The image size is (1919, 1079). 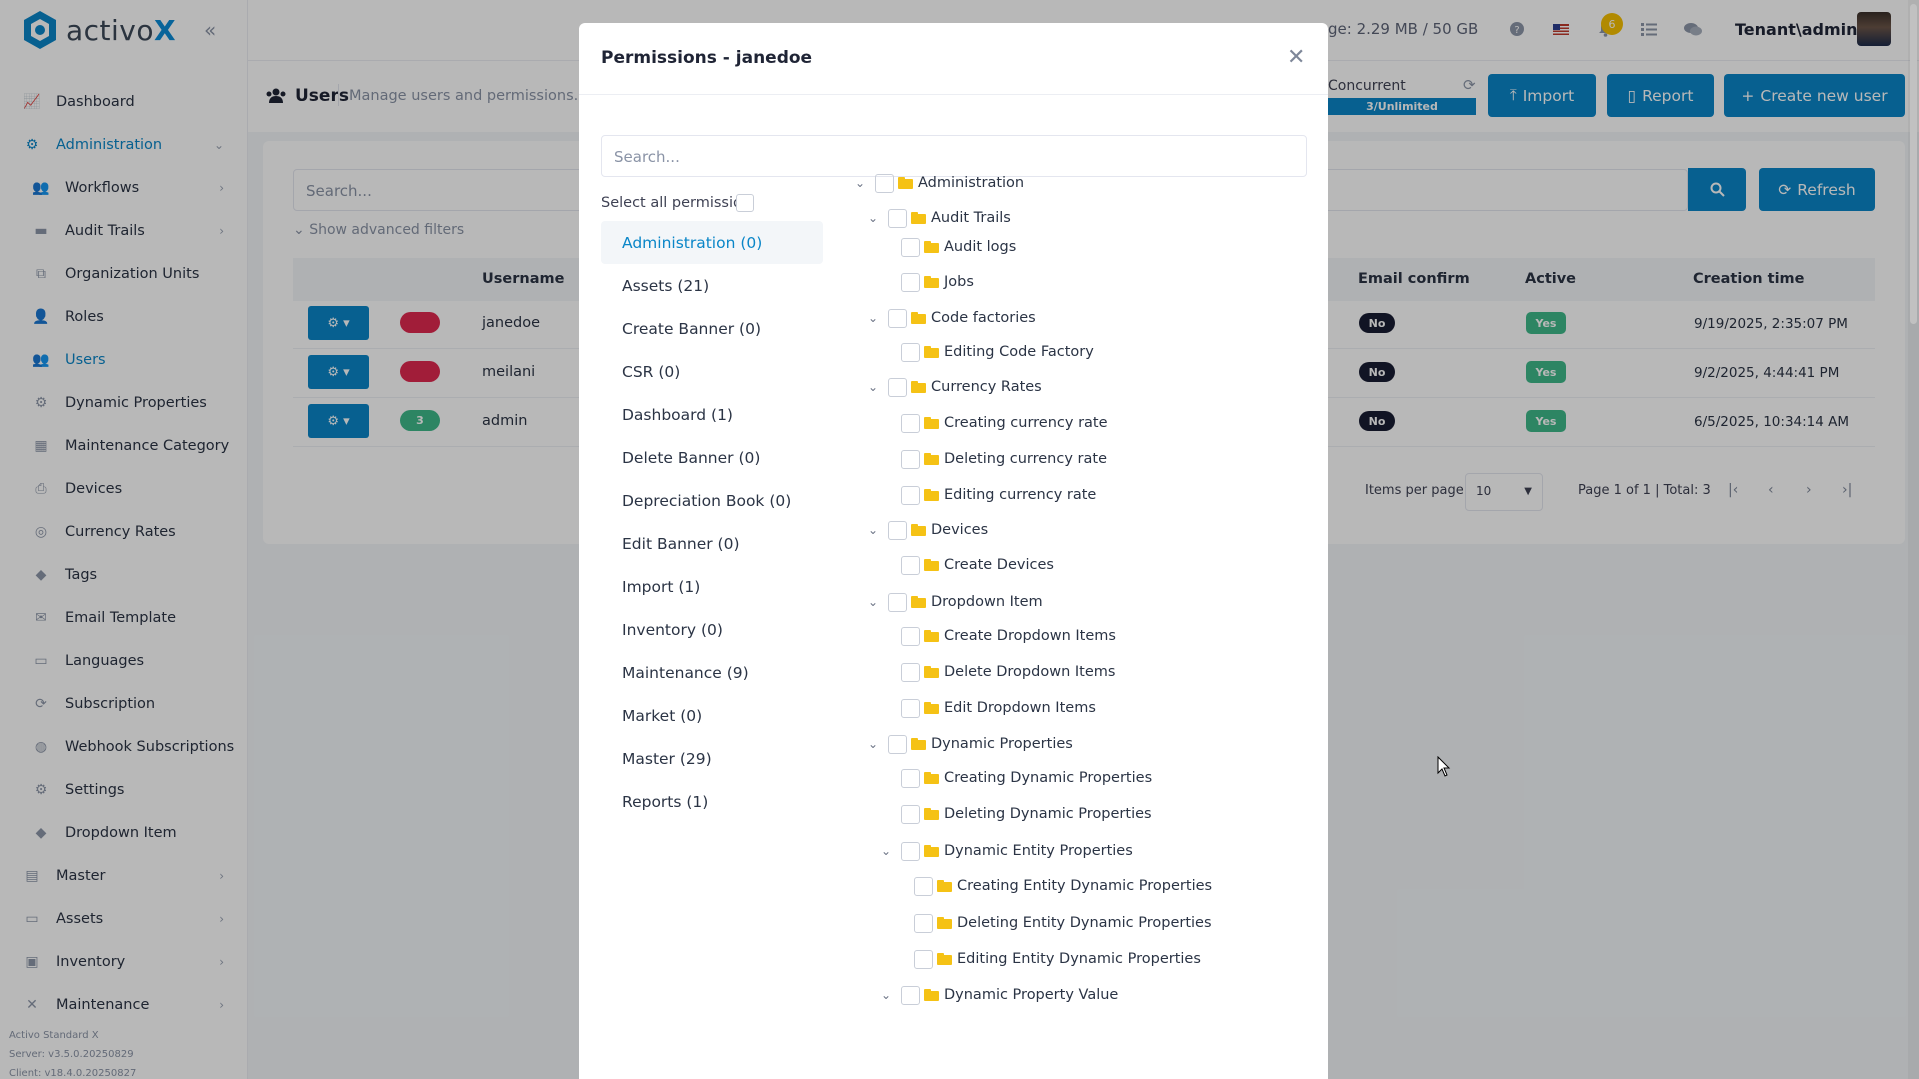 What do you see at coordinates (986, 387) in the screenshot?
I see `permission-label: Currency Rates` at bounding box center [986, 387].